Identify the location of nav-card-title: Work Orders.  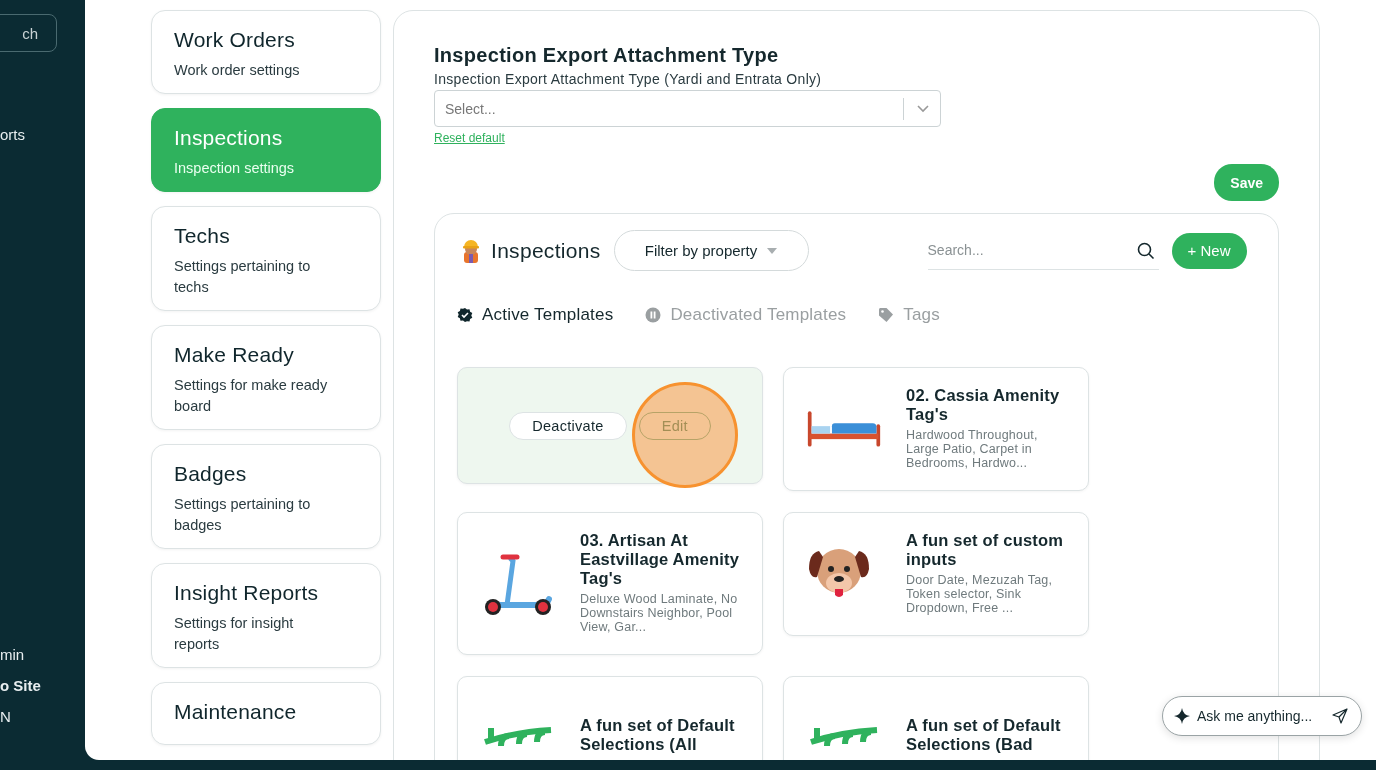
(235, 40).